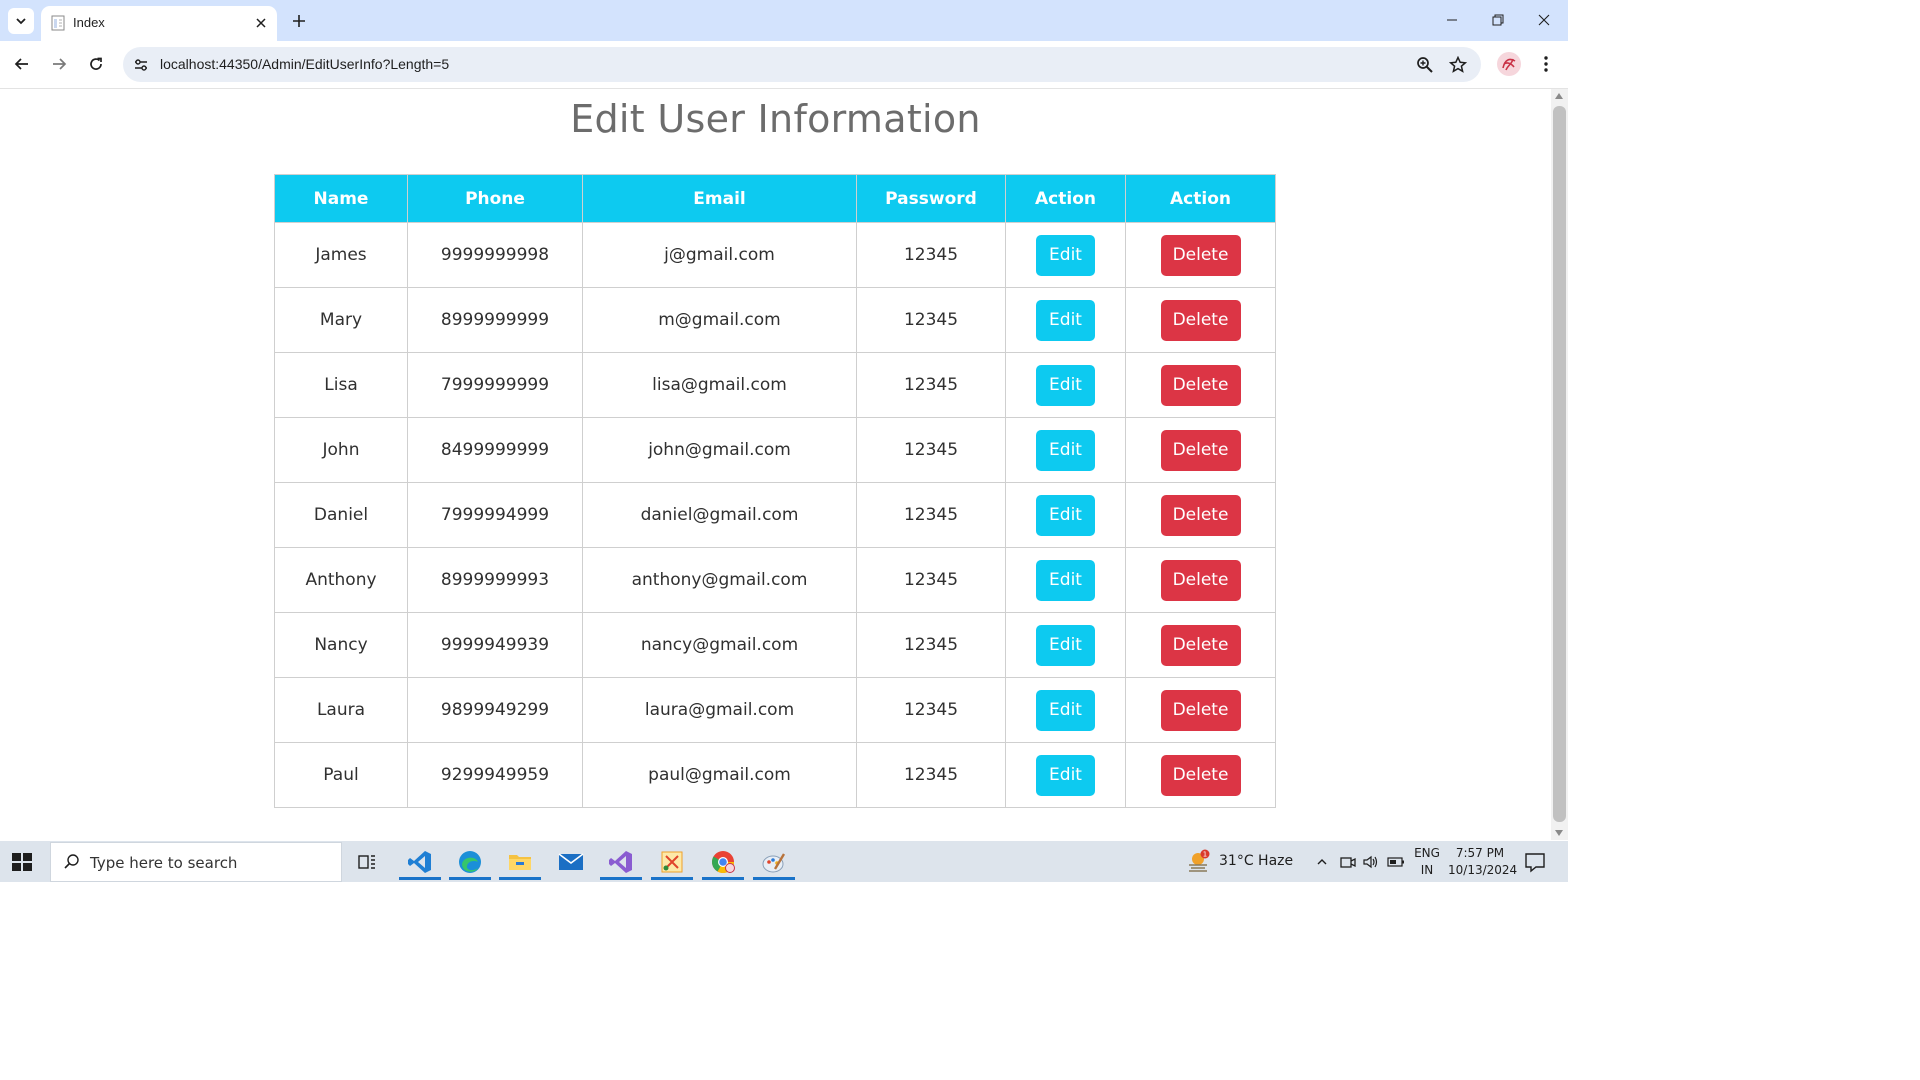 This screenshot has width=1920, height=1080. I want to click on taskbar-mail, so click(571, 862).